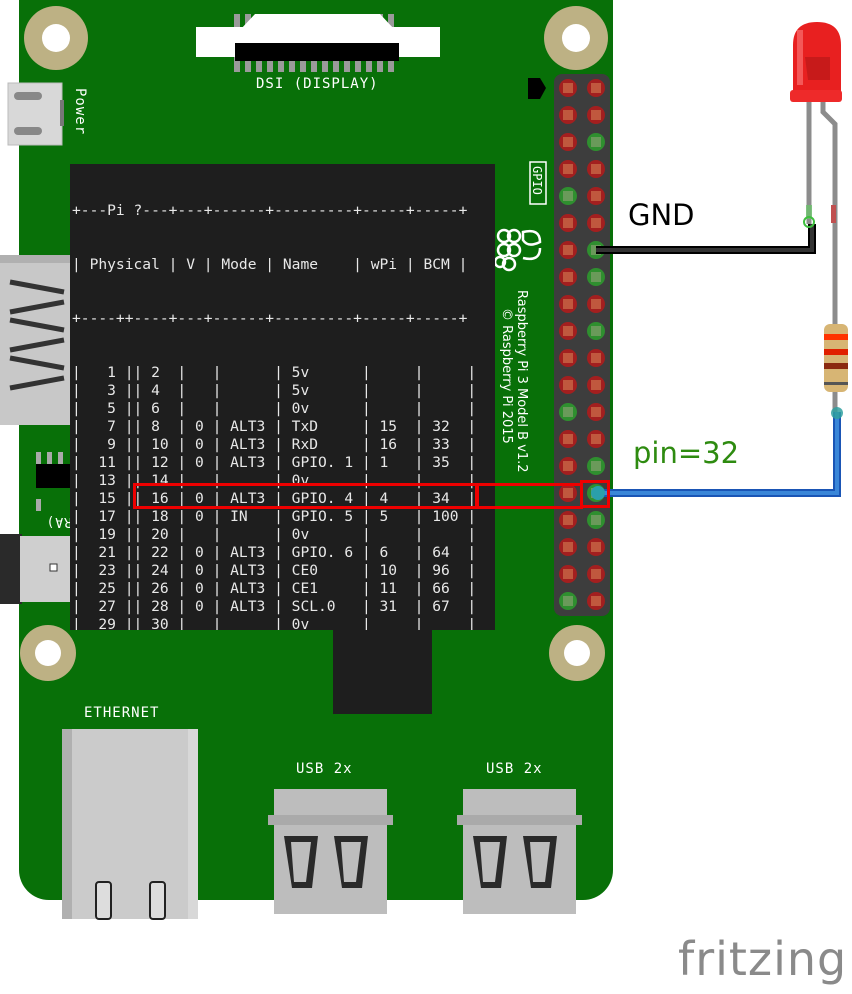 This screenshot has width=852, height=994. I want to click on camera-label: RA), so click(59, 521).